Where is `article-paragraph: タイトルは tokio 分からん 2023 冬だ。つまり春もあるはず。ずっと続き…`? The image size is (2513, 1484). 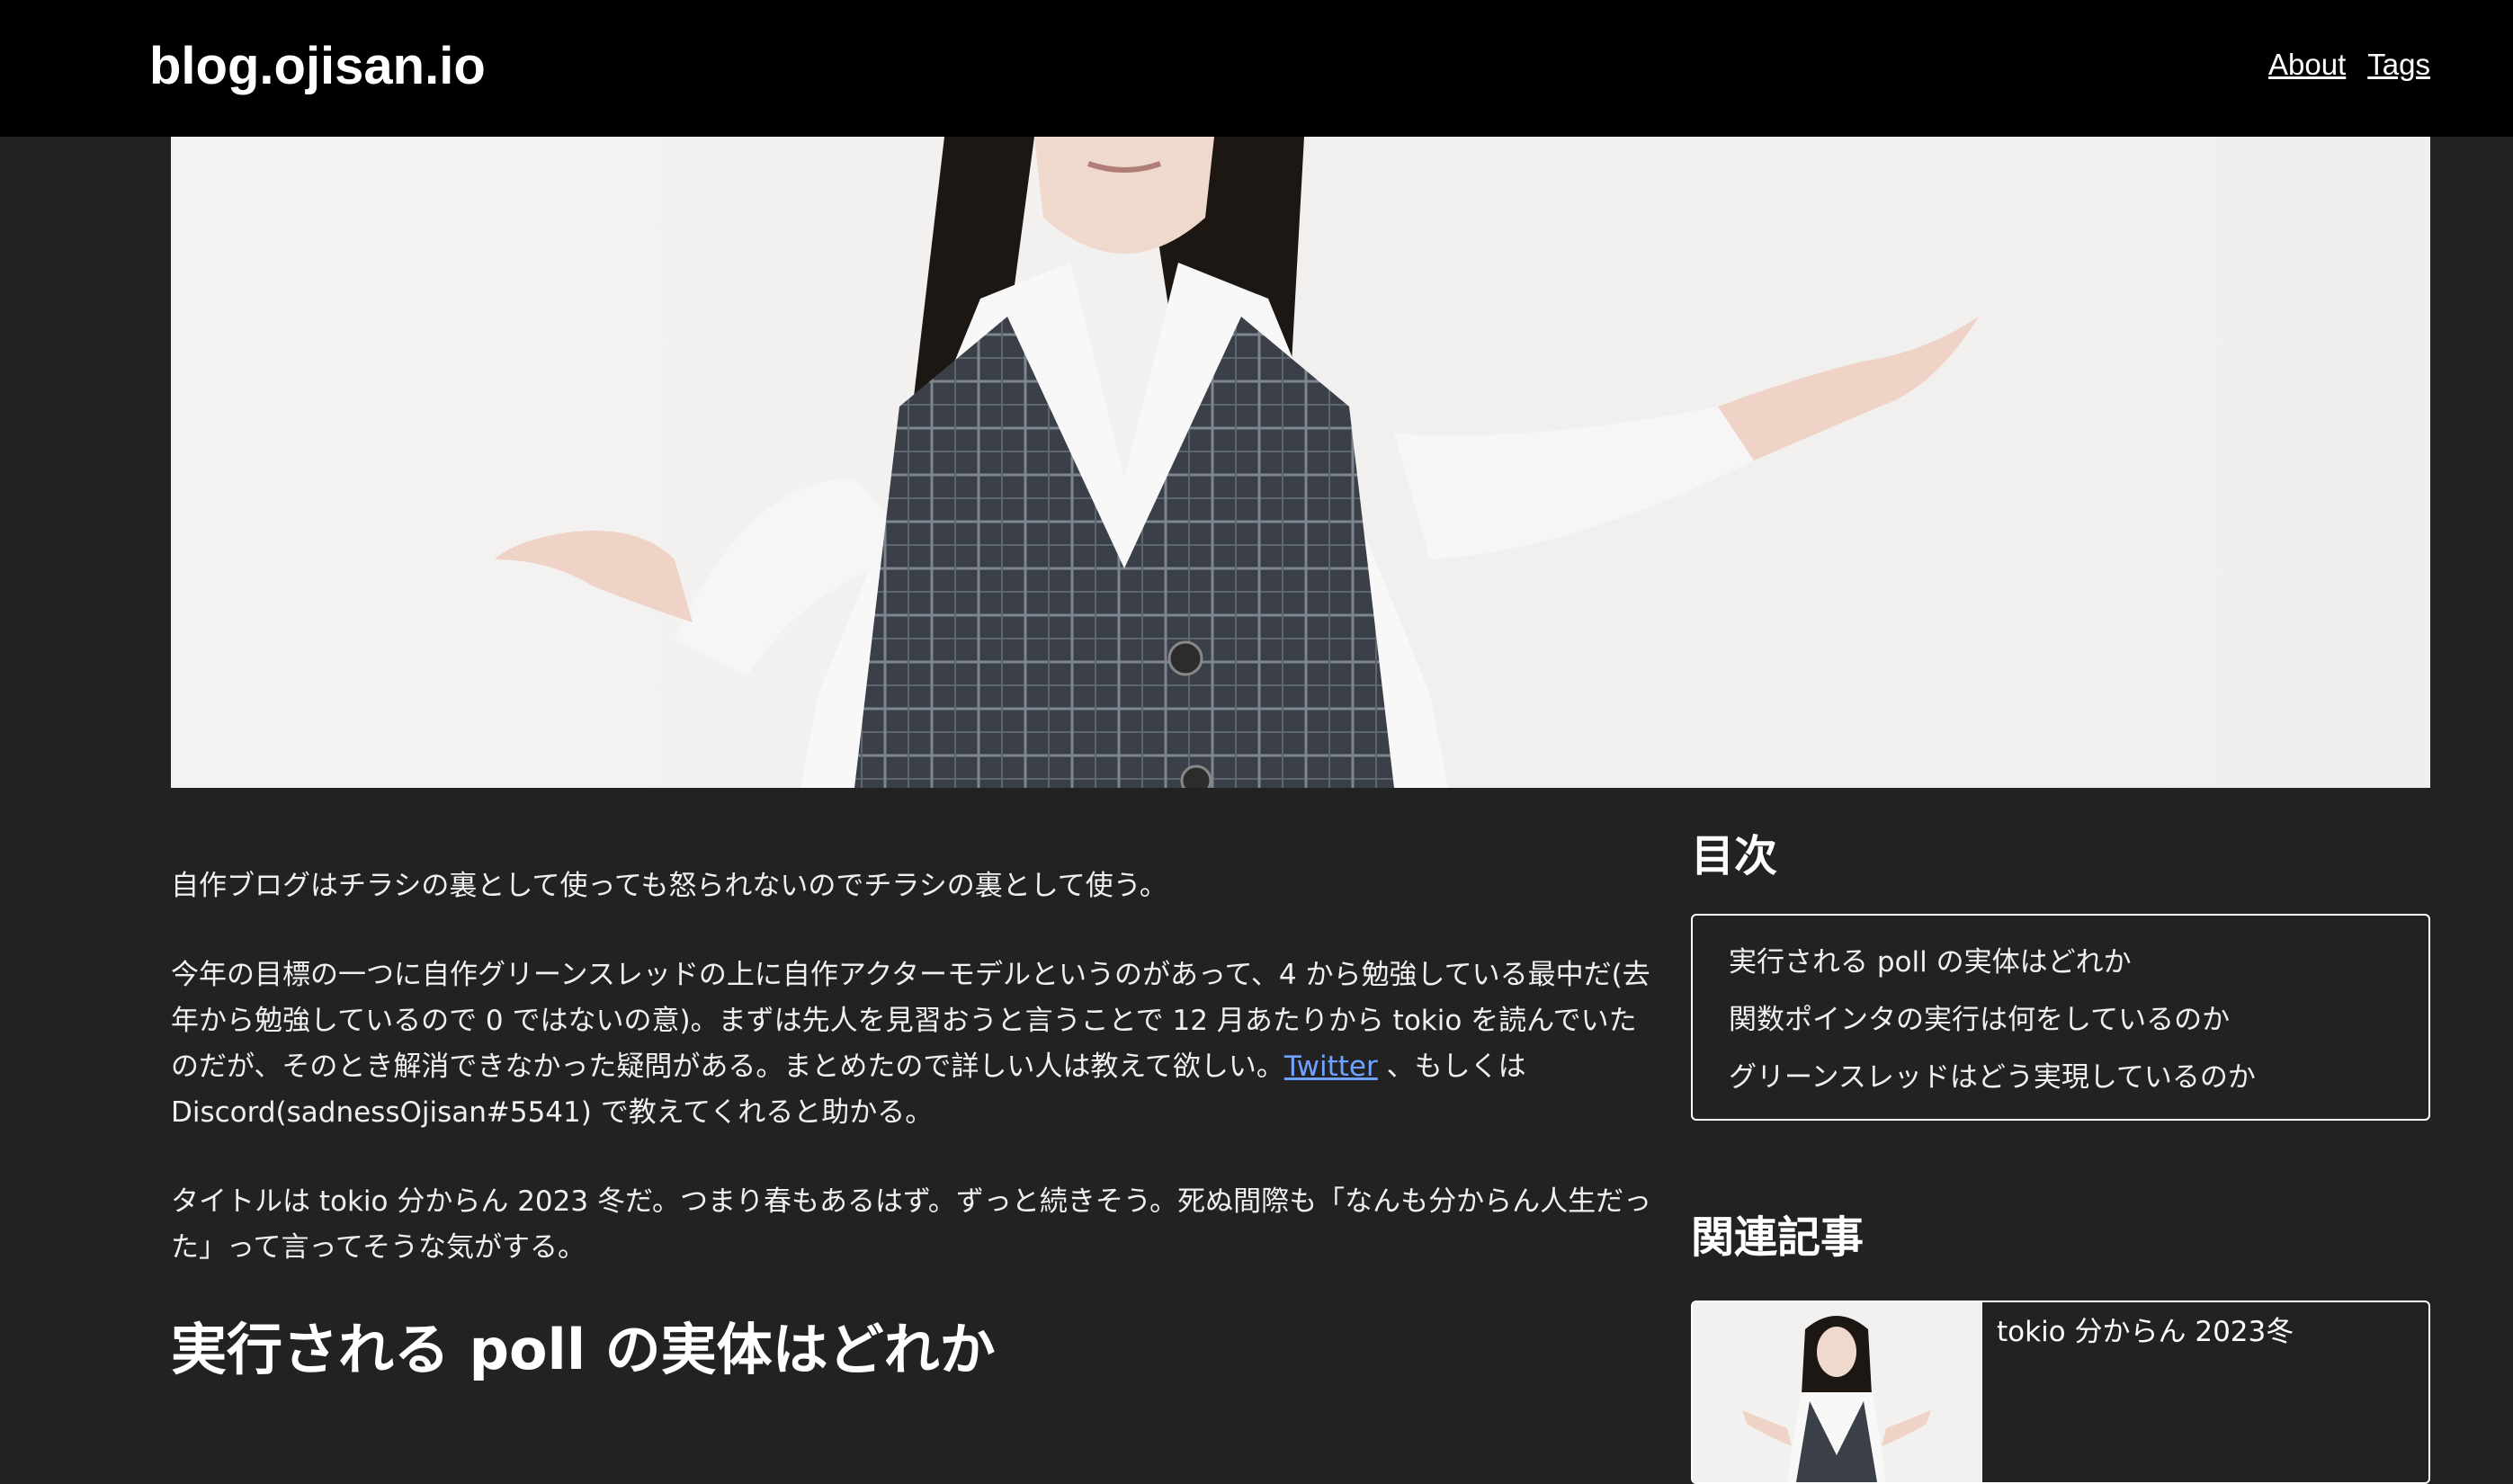
article-paragraph: タイトルは tokio 分からん 2023 冬だ。つまり春もあるはず。ずっと続き… is located at coordinates (911, 1224).